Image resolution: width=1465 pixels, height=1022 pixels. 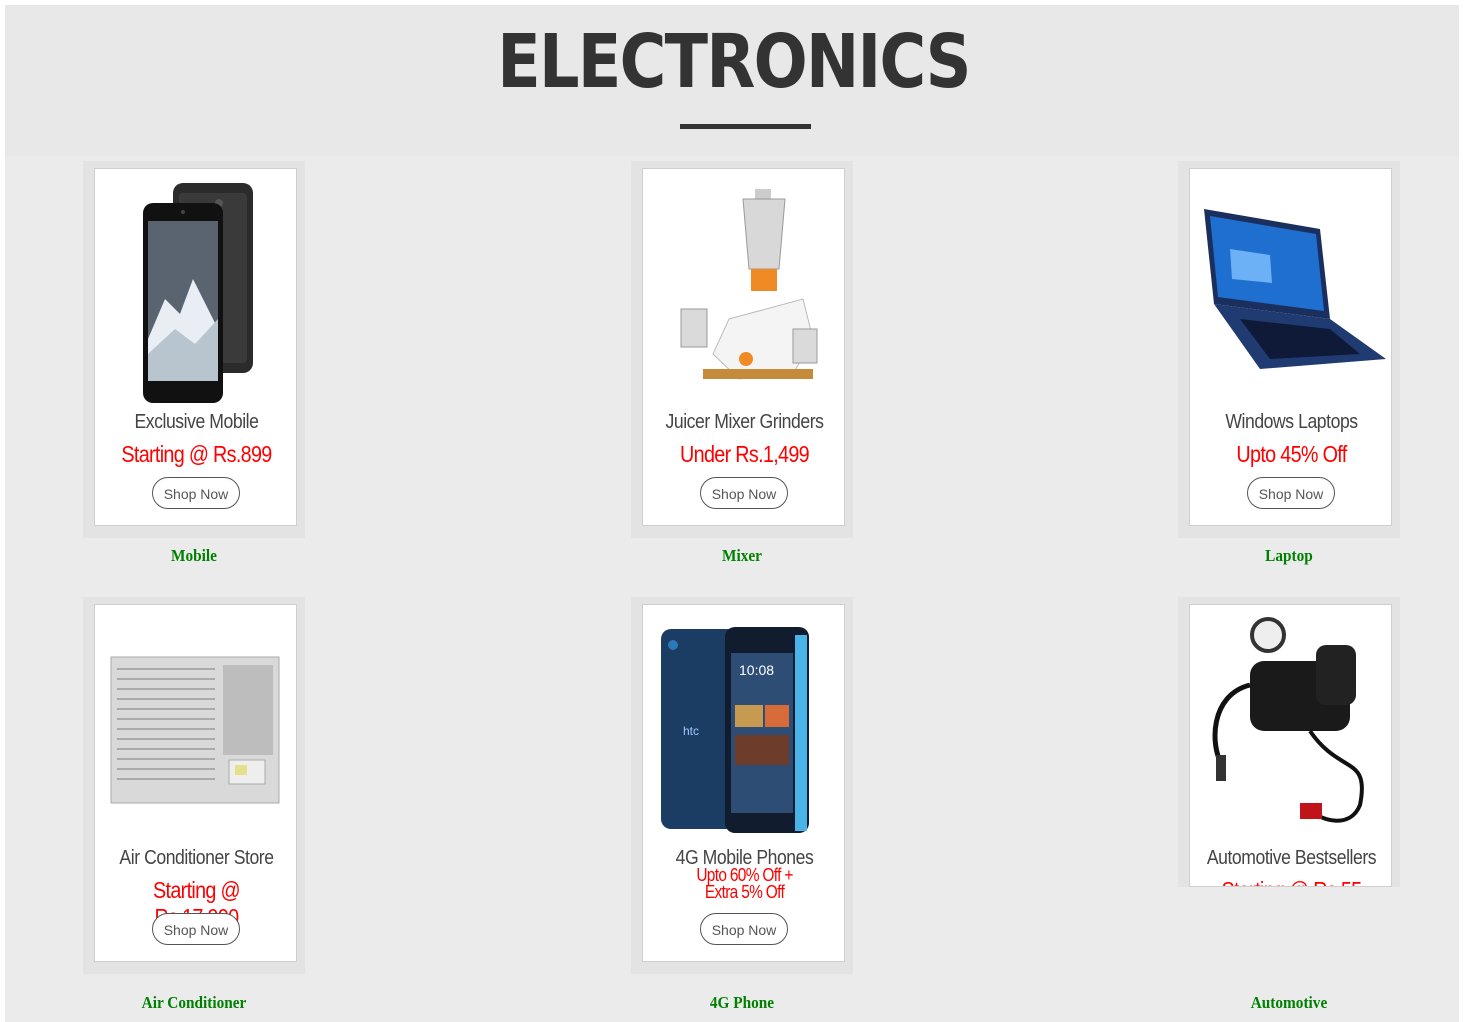 What do you see at coordinates (756, 670) in the screenshot?
I see `svg-text: 10:08` at bounding box center [756, 670].